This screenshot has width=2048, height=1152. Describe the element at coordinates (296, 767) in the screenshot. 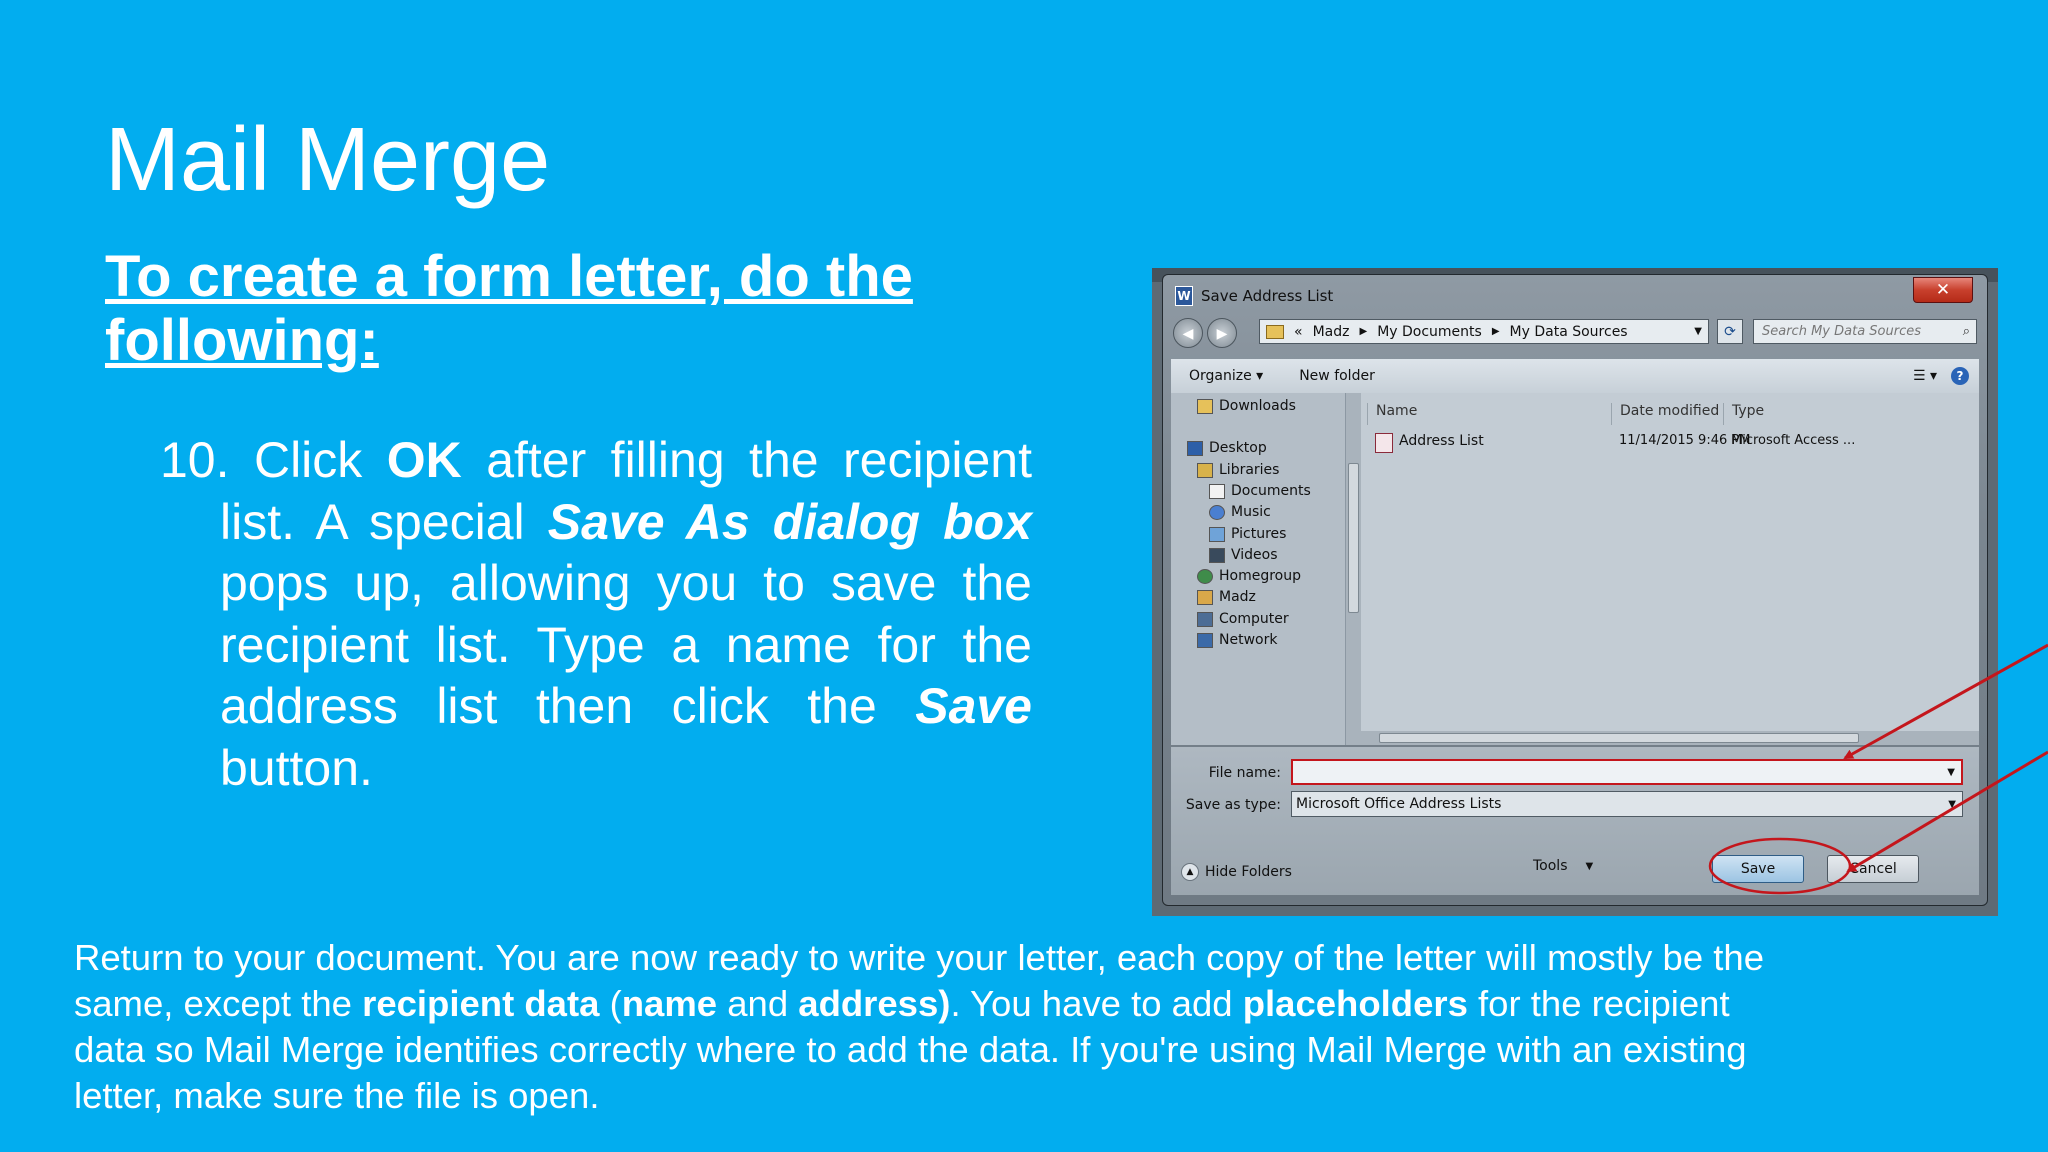

I see `step-text-4: button.` at that location.